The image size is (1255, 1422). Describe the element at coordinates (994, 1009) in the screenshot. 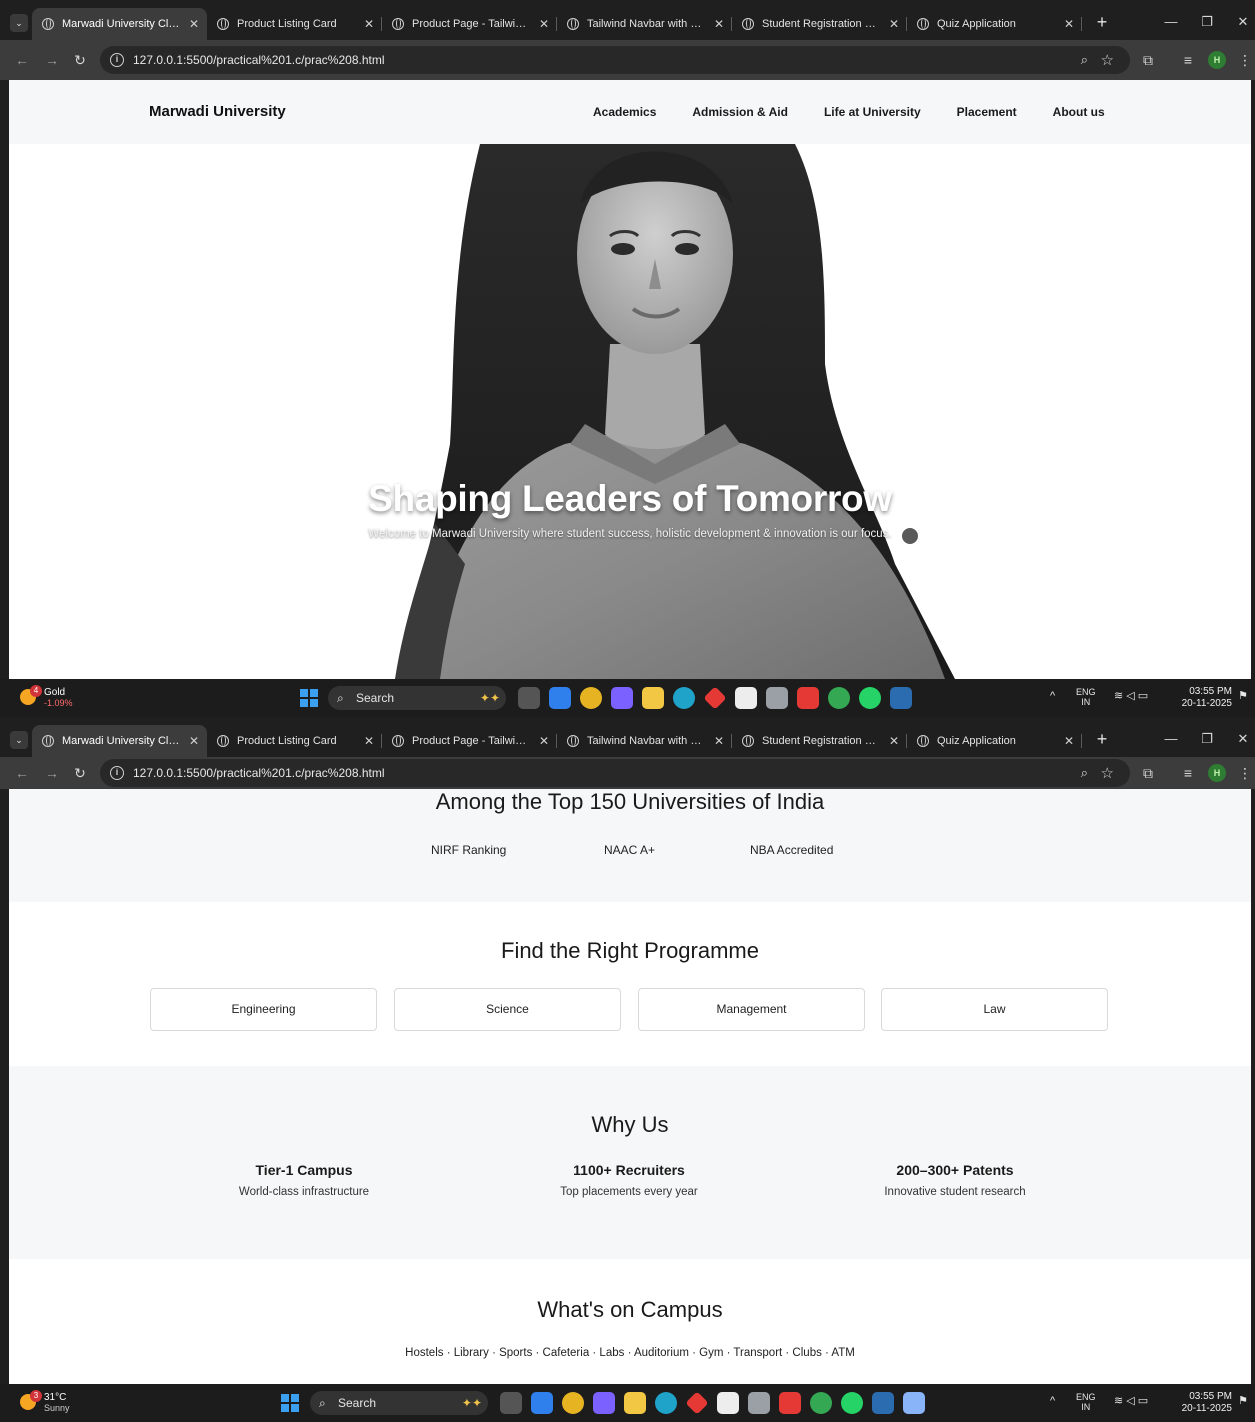

I see `programme-card-law: Law` at that location.